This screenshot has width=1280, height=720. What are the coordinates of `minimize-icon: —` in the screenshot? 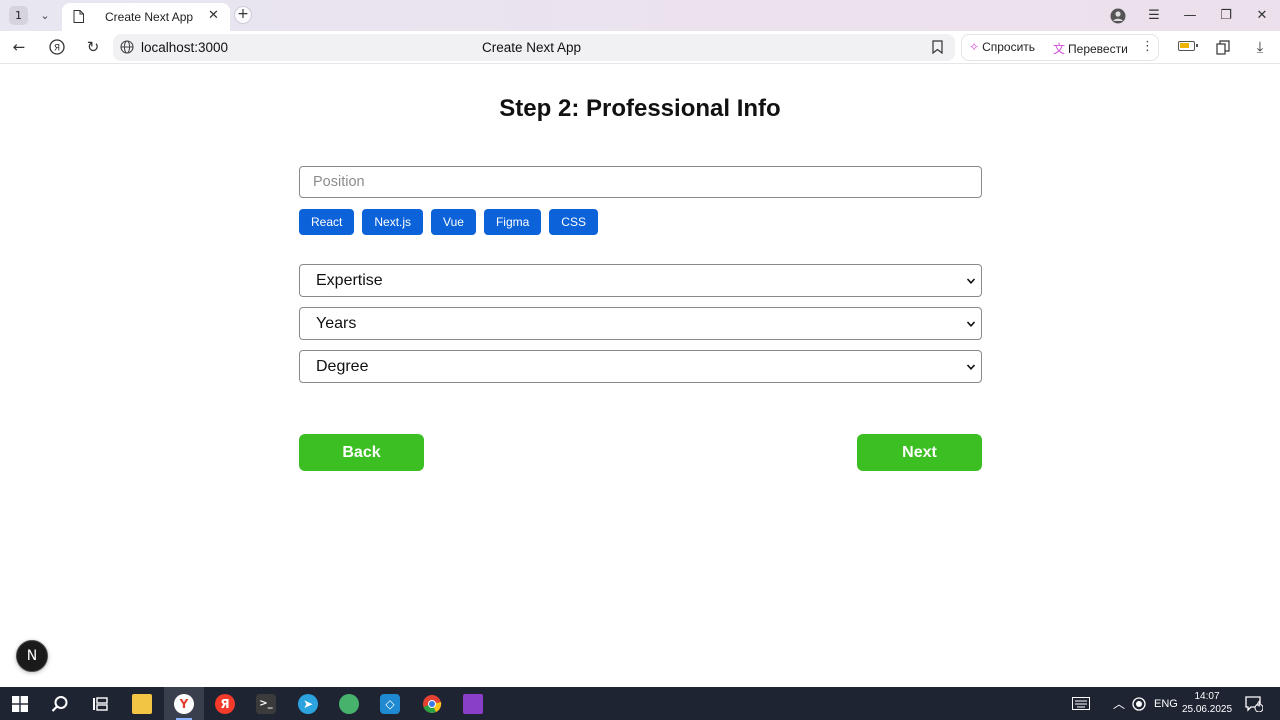 It's located at (1190, 15).